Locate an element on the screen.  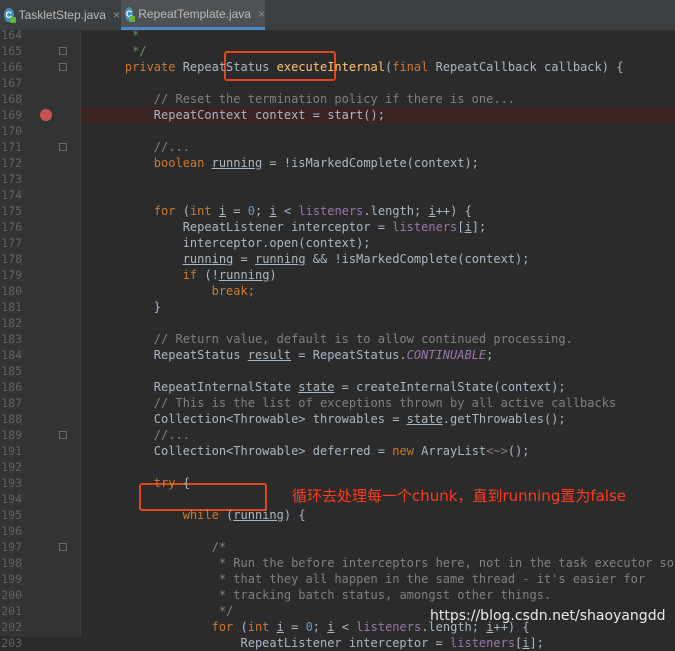
line-number: 170 is located at coordinates (11, 131).